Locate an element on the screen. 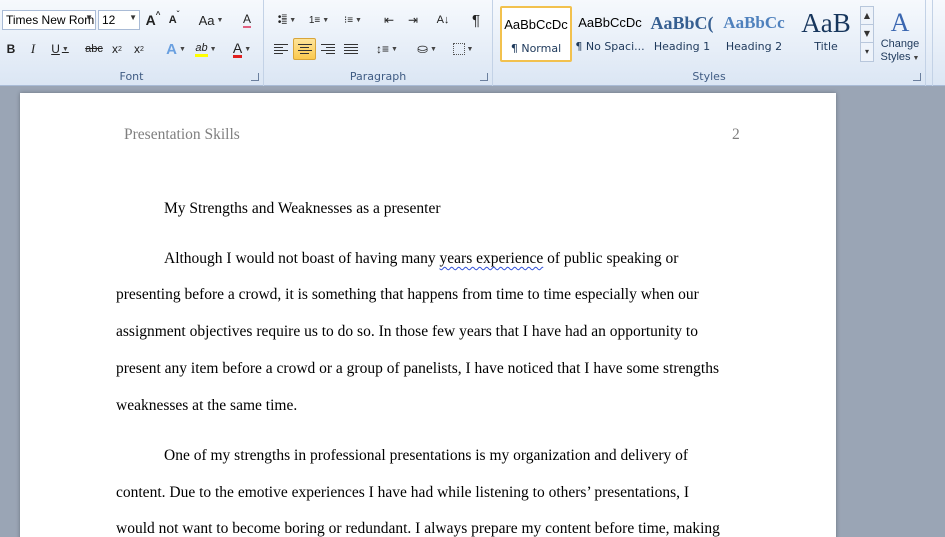 This screenshot has width=945, height=537. borders-button: ▼ is located at coordinates (463, 49).